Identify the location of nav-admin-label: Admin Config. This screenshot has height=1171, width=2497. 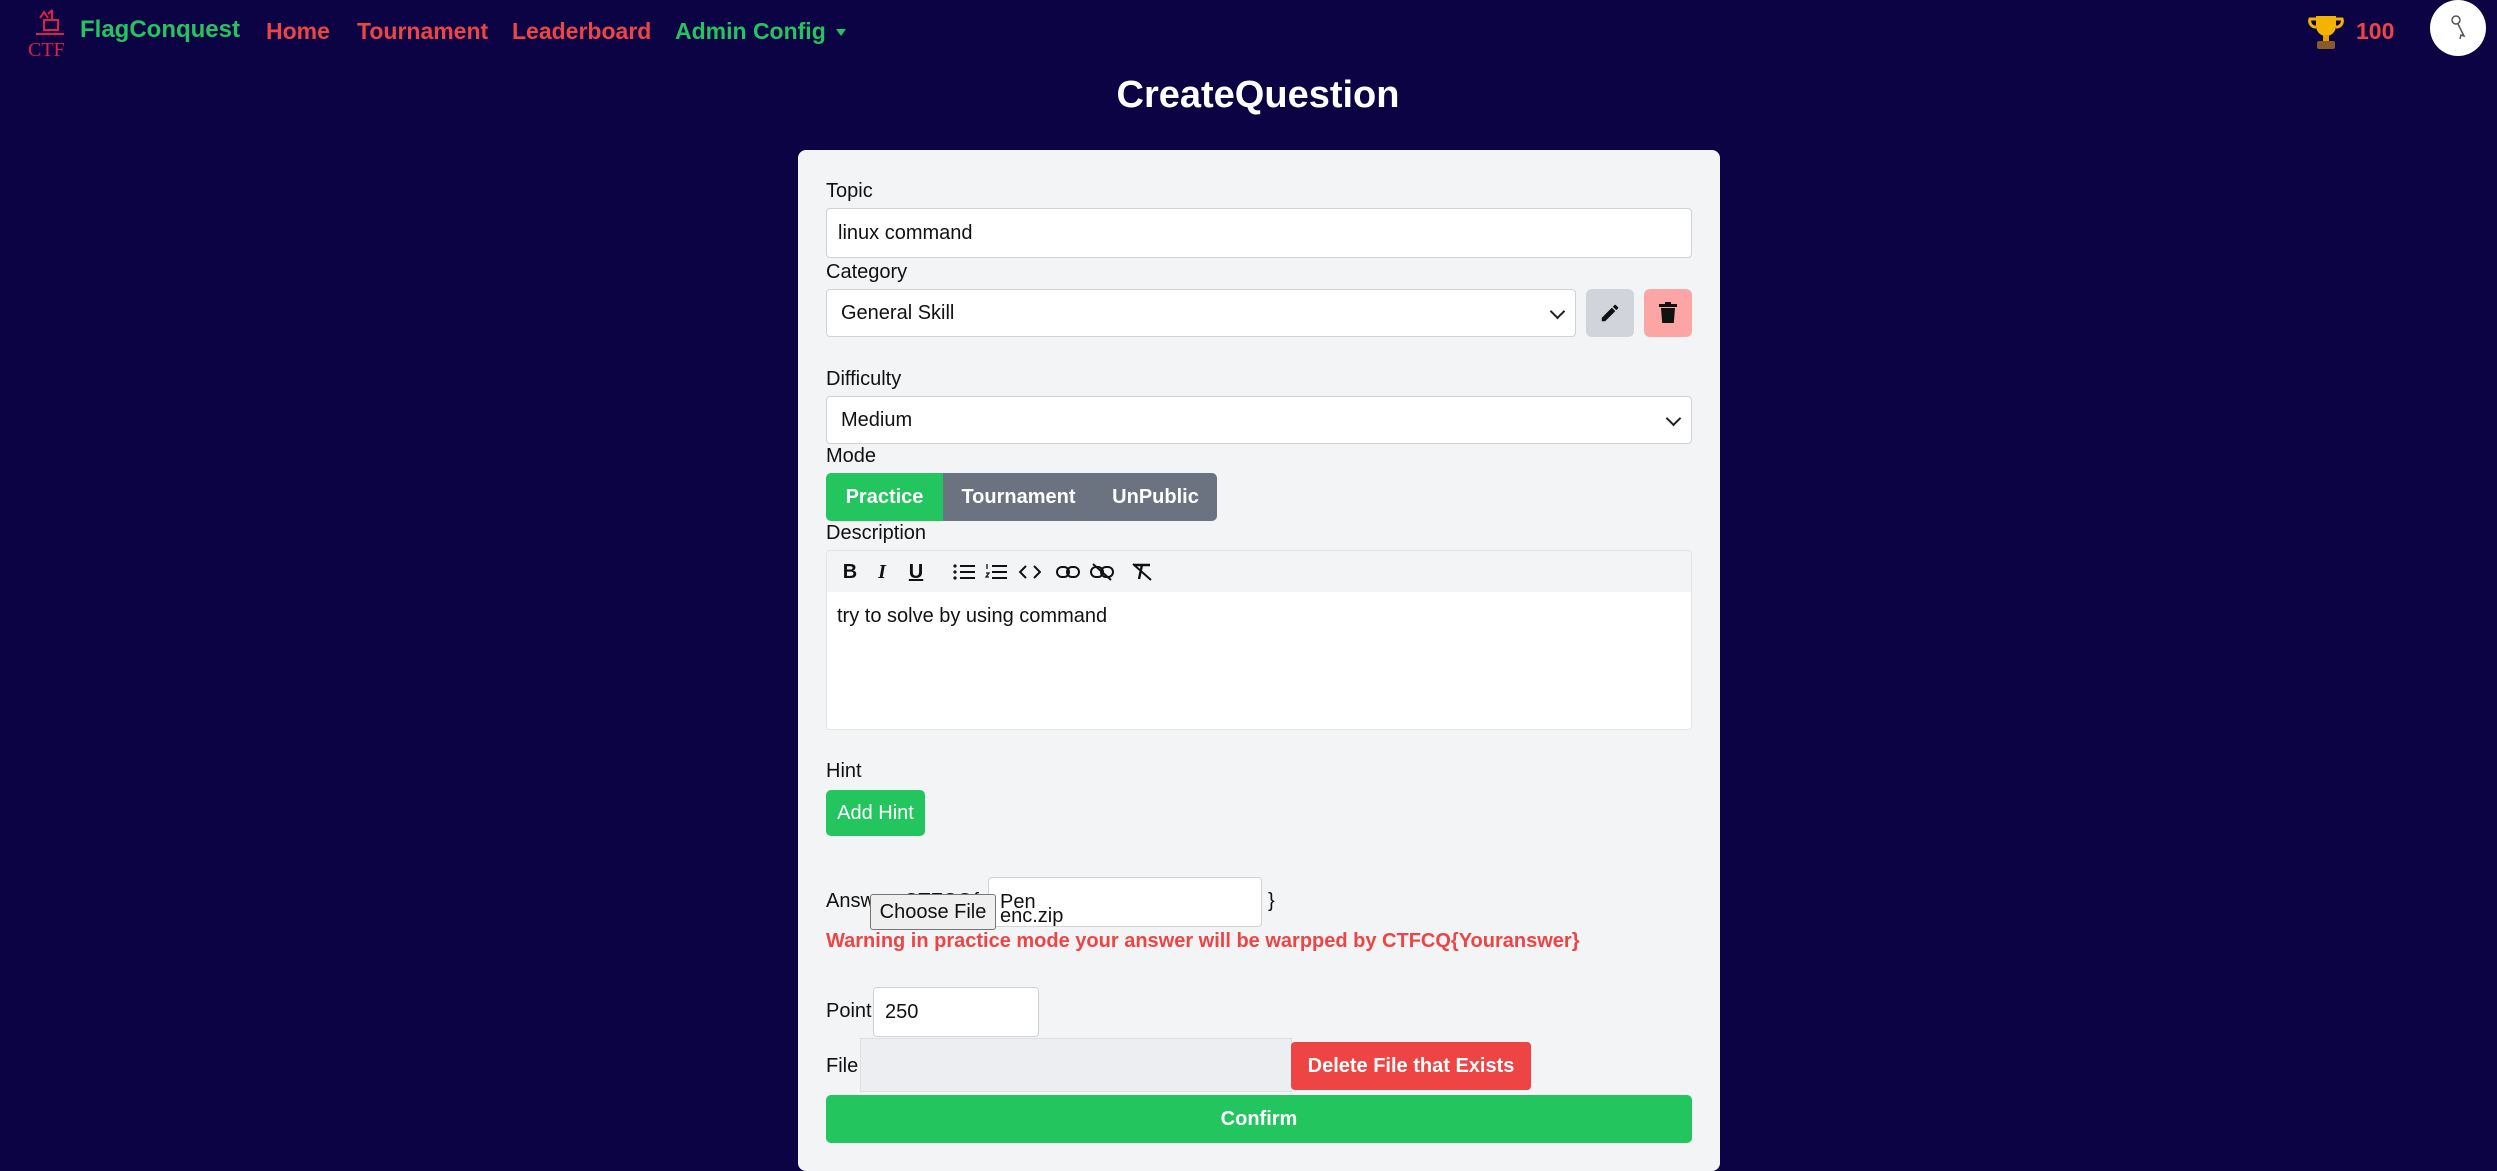
(750, 31).